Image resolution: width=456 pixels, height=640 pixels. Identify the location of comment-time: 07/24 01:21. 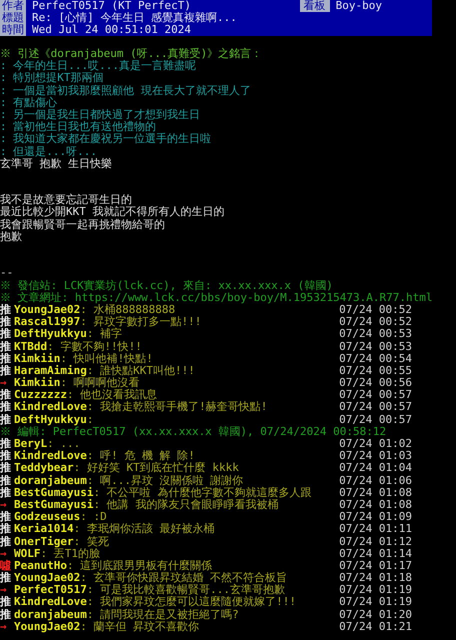
(375, 626).